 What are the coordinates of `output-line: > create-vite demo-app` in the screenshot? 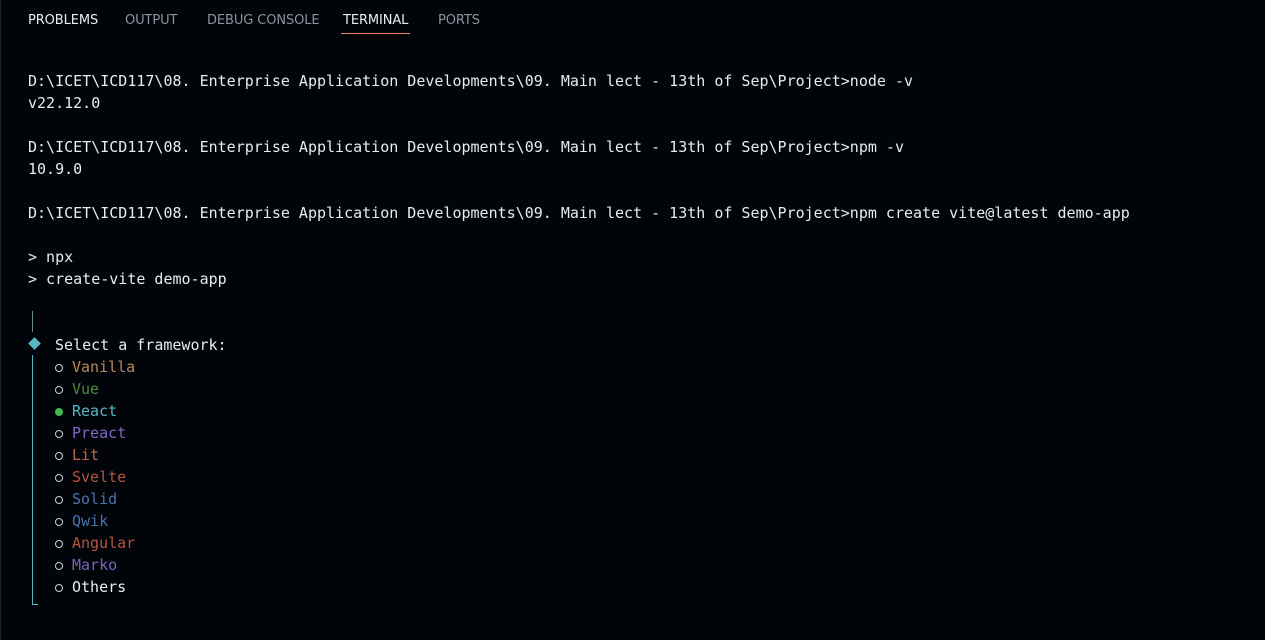 It's located at (127, 279).